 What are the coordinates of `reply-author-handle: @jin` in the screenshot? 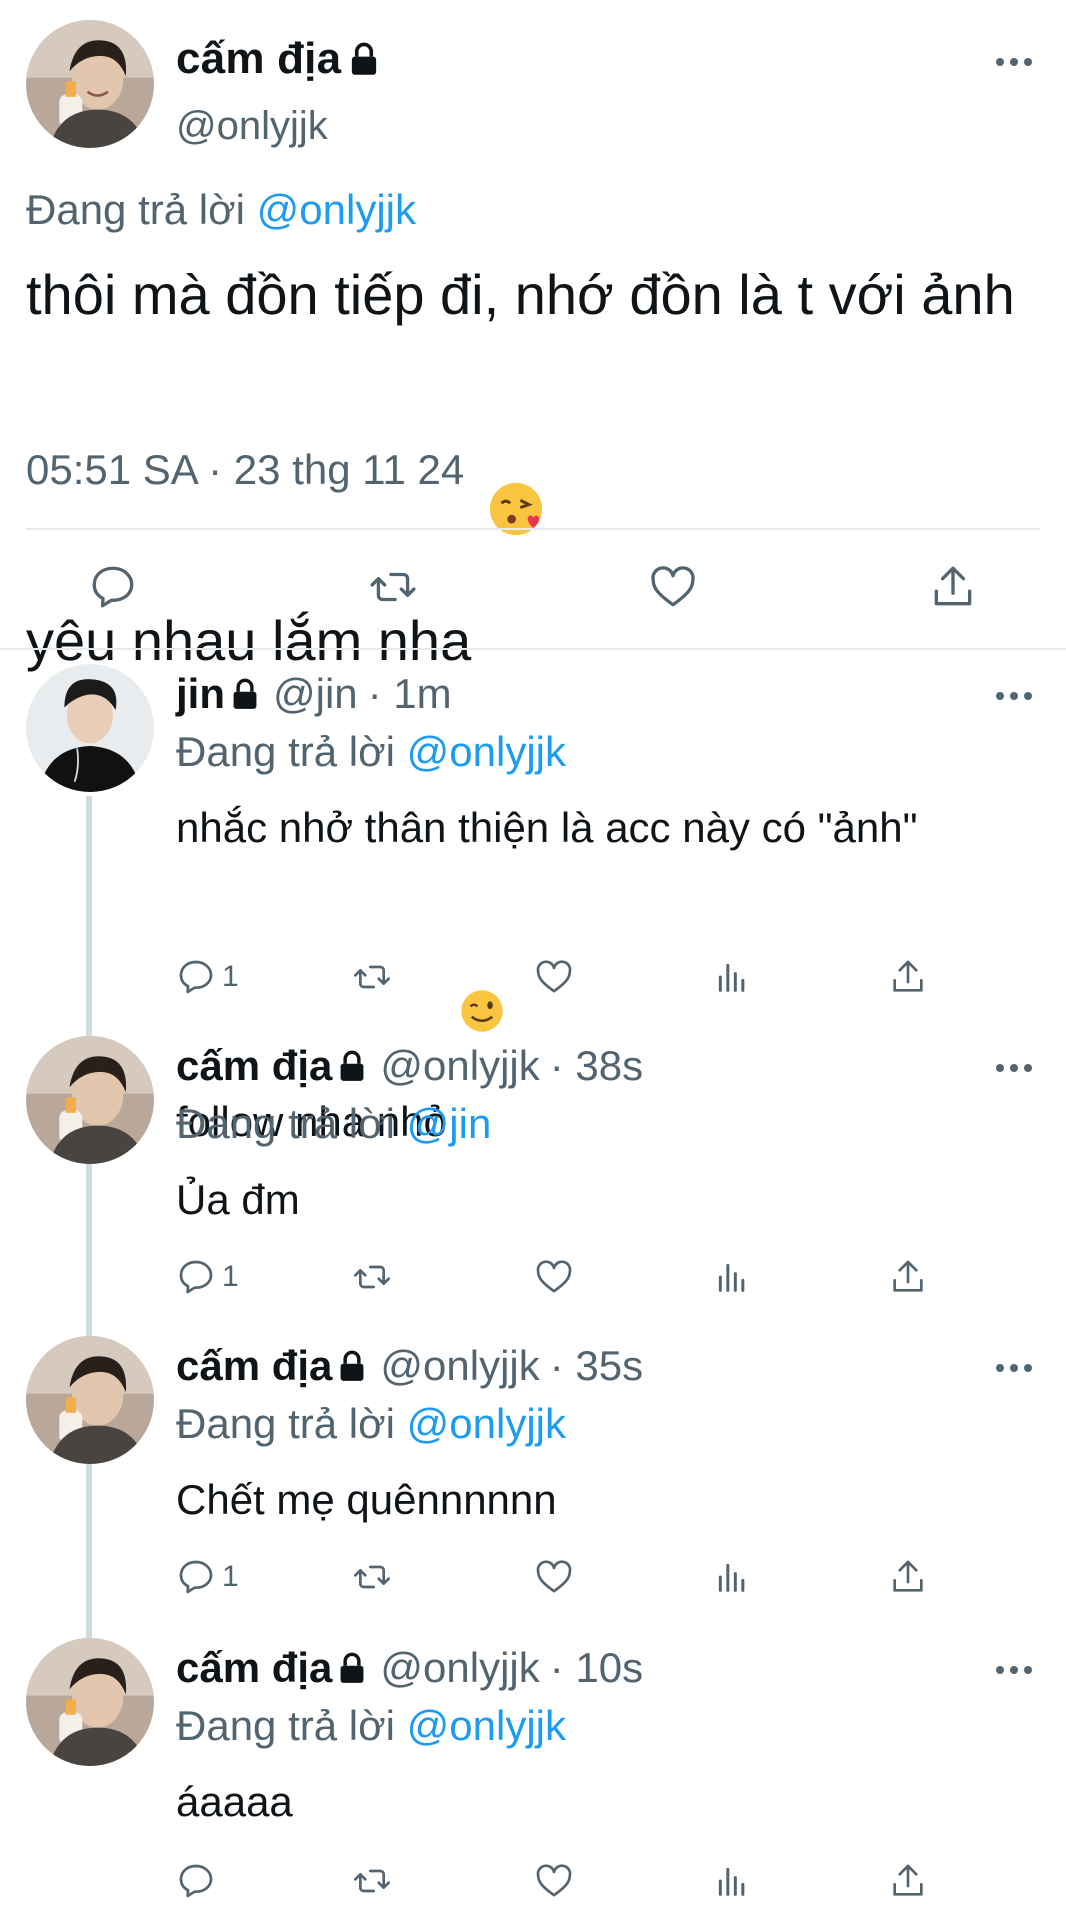 It's located at (315, 694).